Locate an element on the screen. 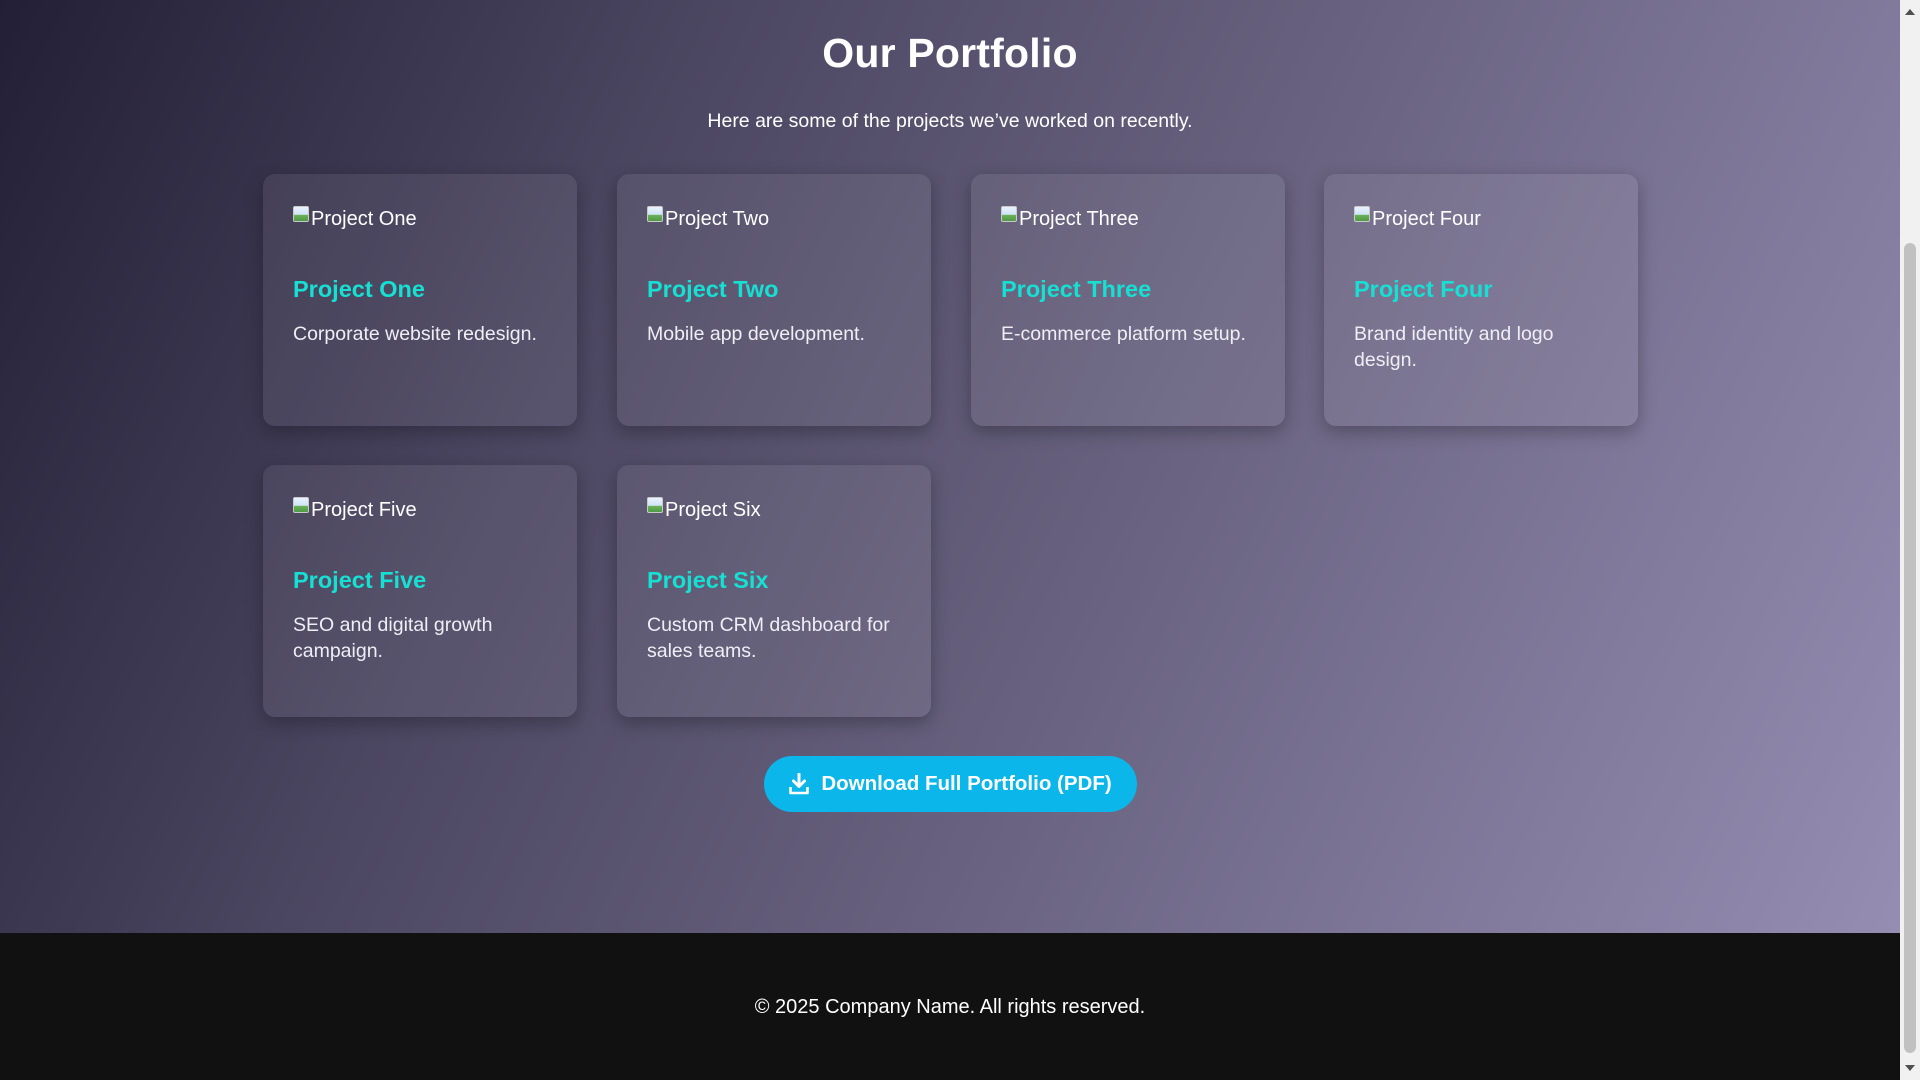  project-image-alt: Project Five is located at coordinates (364, 509).